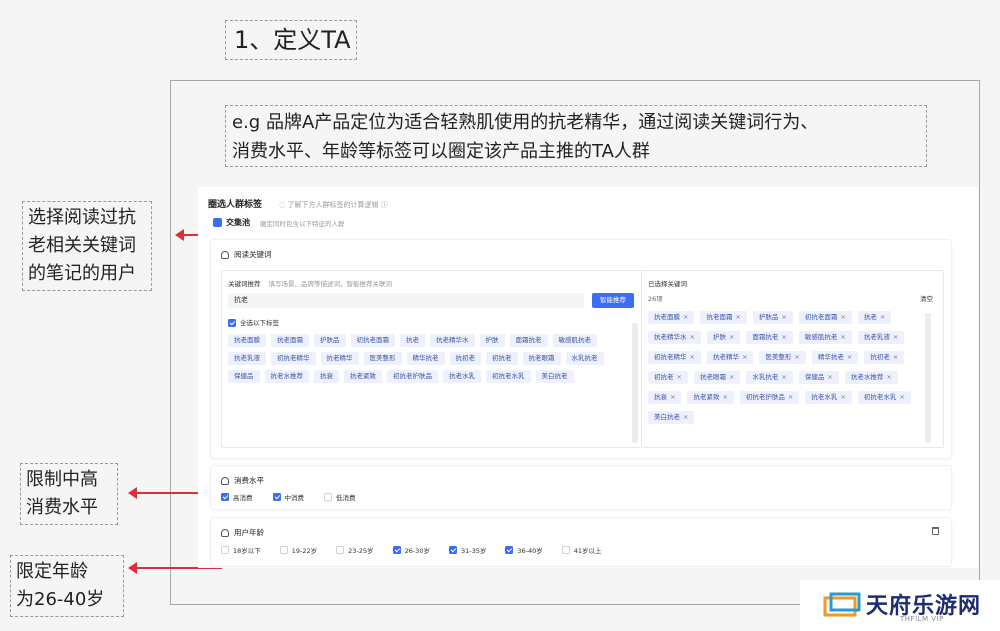 The width and height of the screenshot is (1000, 631). I want to click on recommended-tag: 水乳抗老, so click(584, 358).